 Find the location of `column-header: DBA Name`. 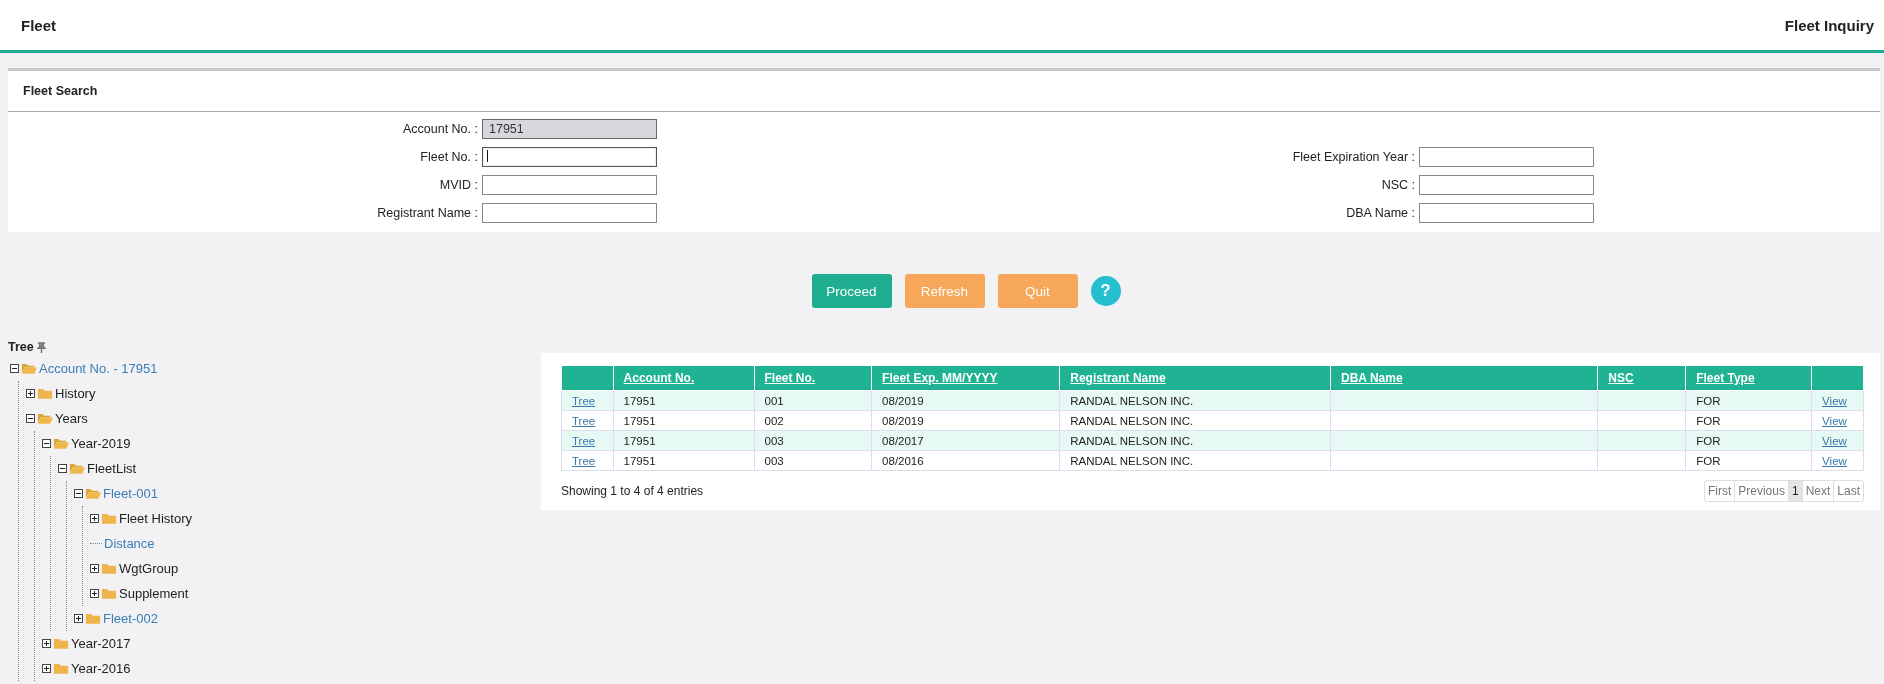

column-header: DBA Name is located at coordinates (1464, 378).